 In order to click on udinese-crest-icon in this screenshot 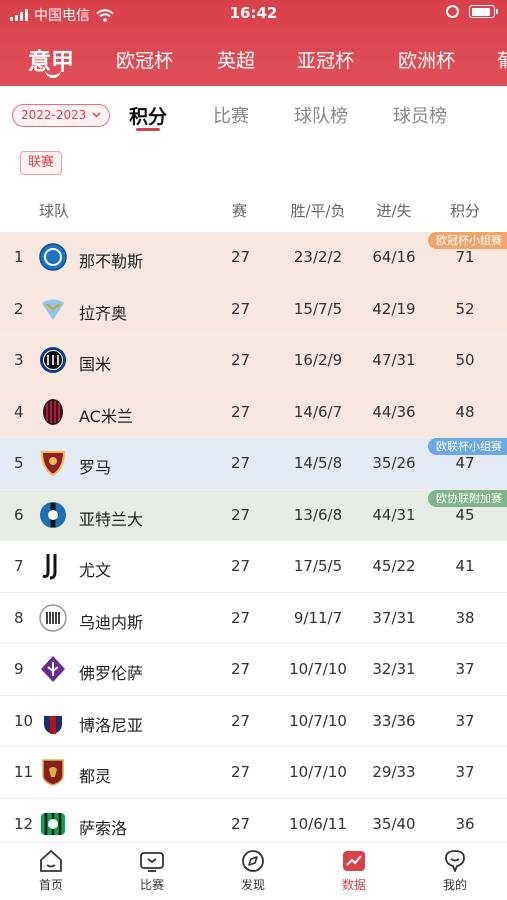, I will do `click(53, 617)`.